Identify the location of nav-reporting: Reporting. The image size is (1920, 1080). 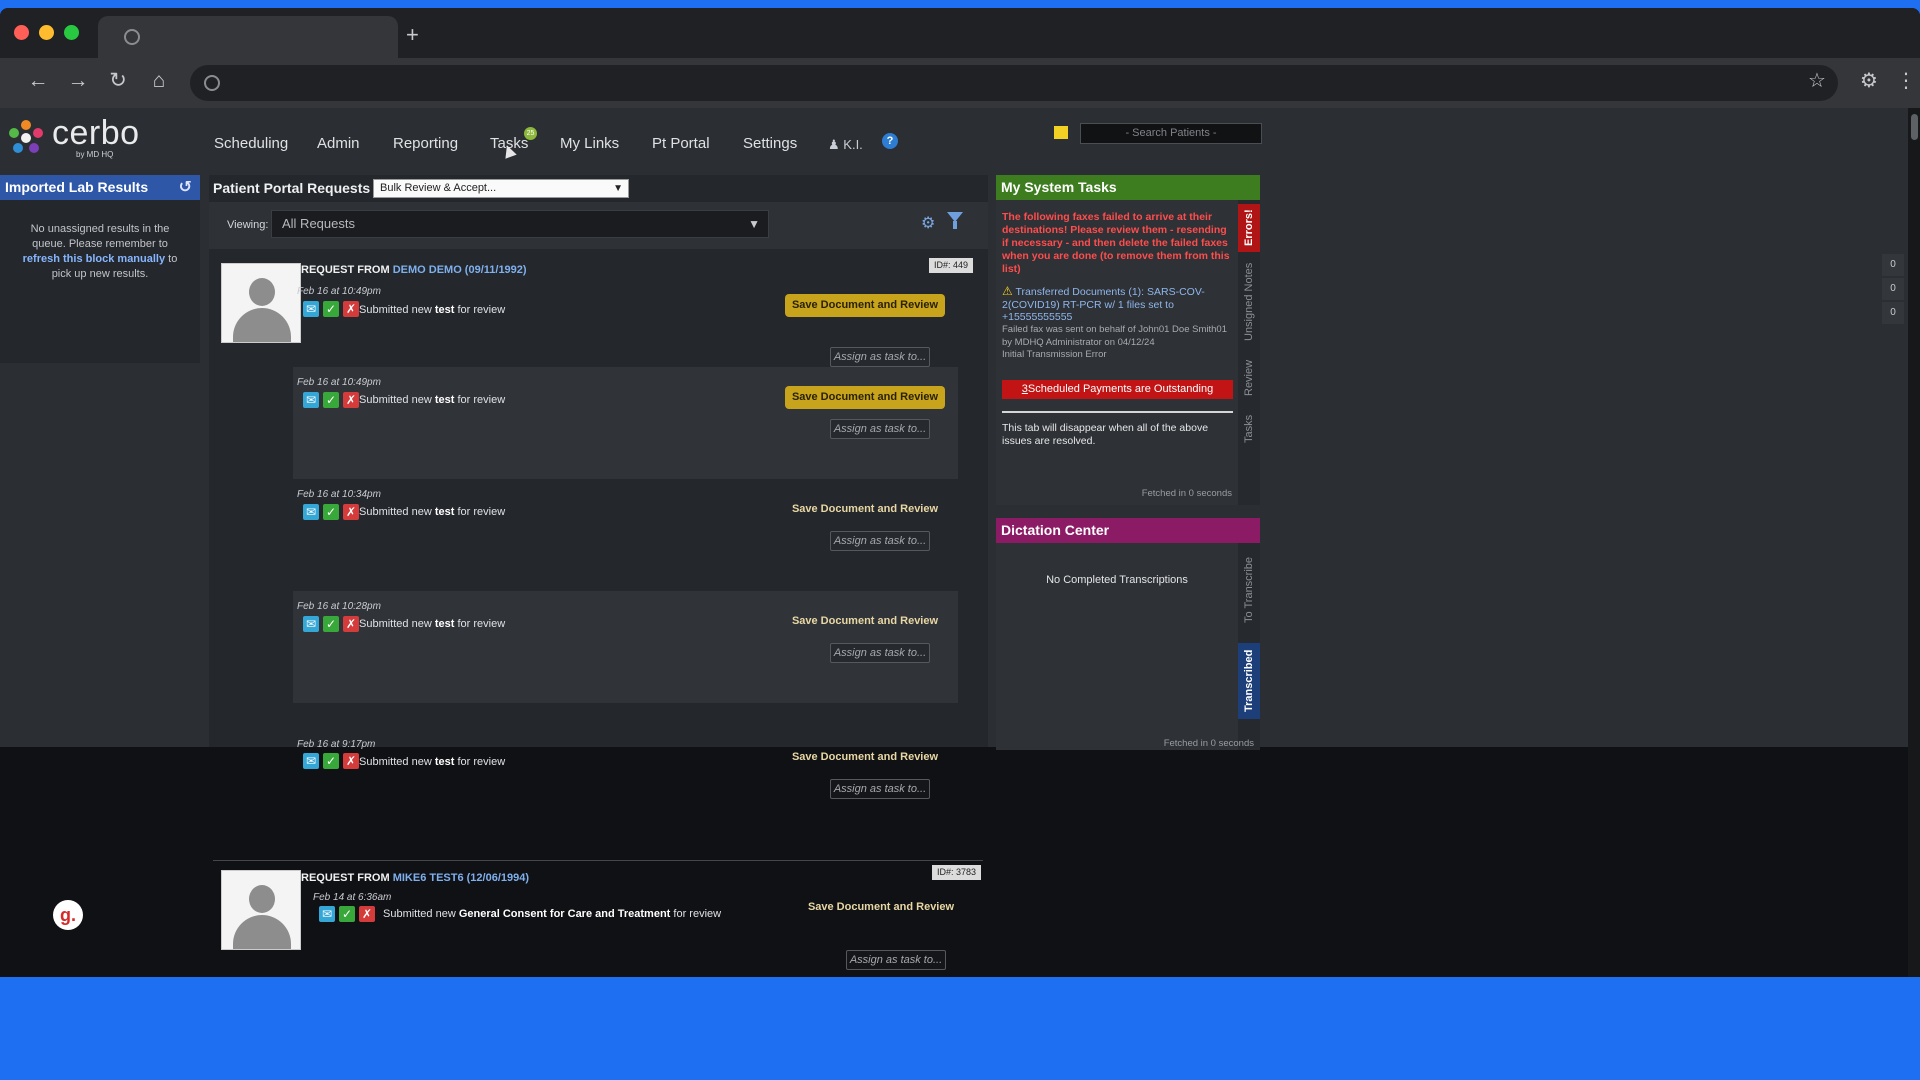
(425, 143).